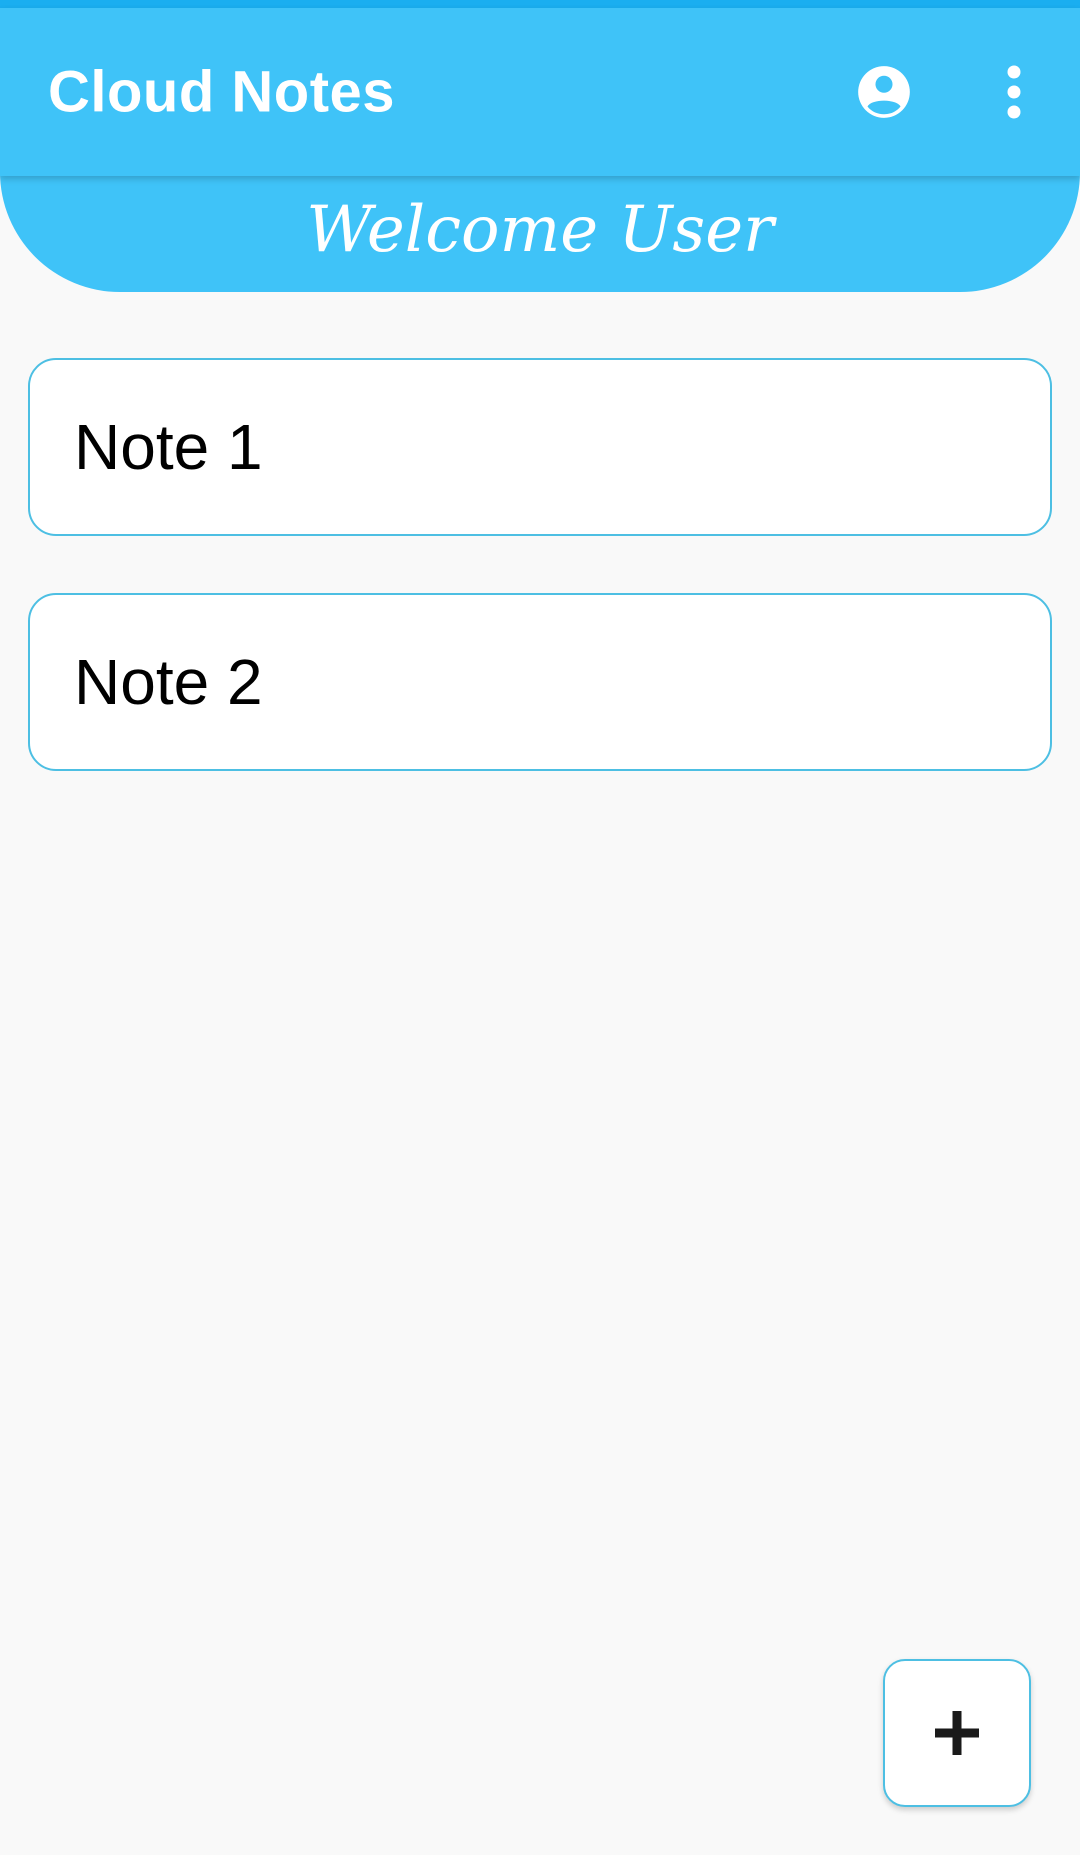 The image size is (1080, 1855). What do you see at coordinates (540, 447) in the screenshot?
I see `note-card: Note 1` at bounding box center [540, 447].